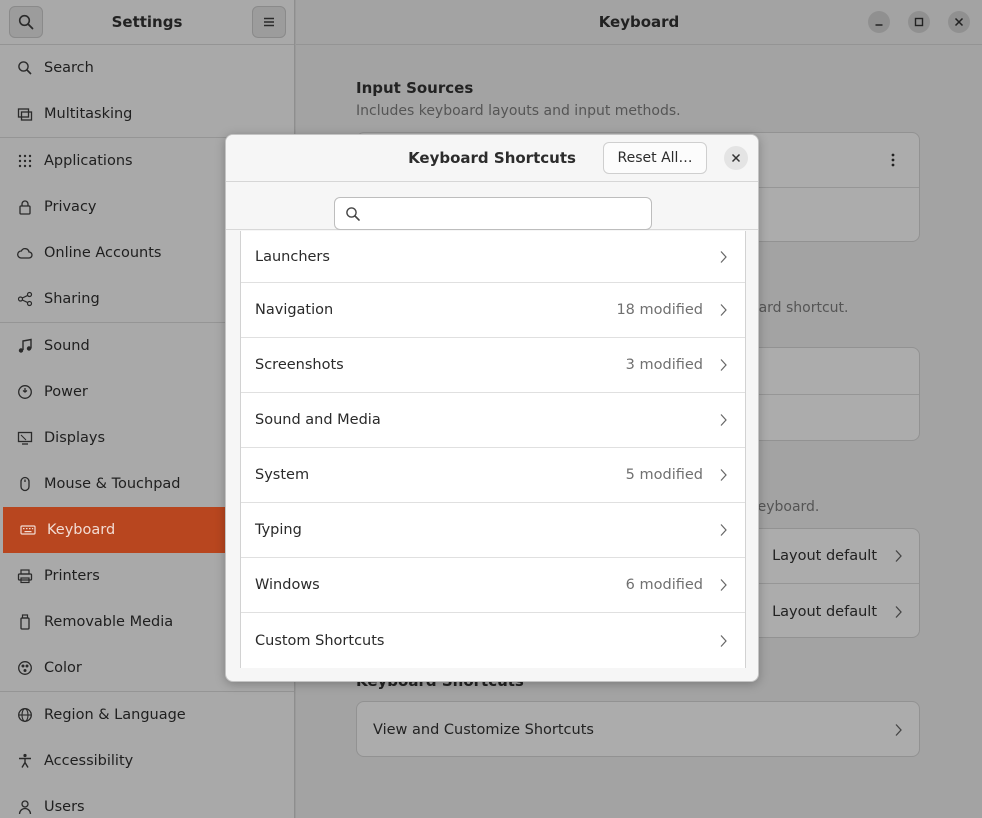 This screenshot has height=818, width=982. I want to click on category-name: System, so click(282, 475).